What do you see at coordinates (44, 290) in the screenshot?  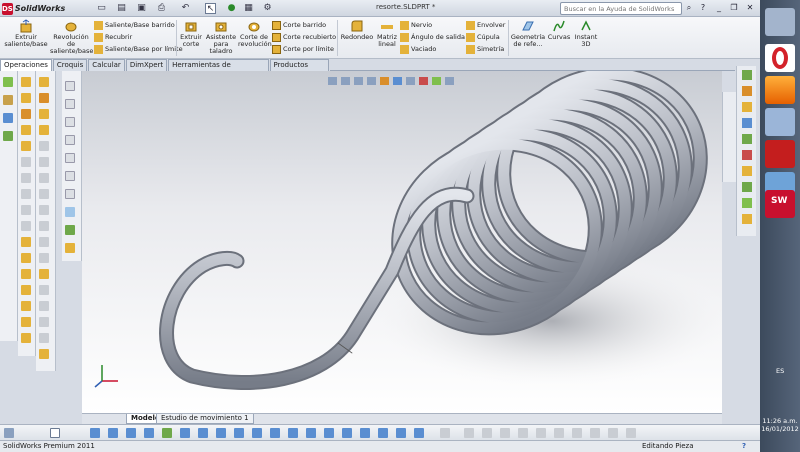 I see `indent-icon` at bounding box center [44, 290].